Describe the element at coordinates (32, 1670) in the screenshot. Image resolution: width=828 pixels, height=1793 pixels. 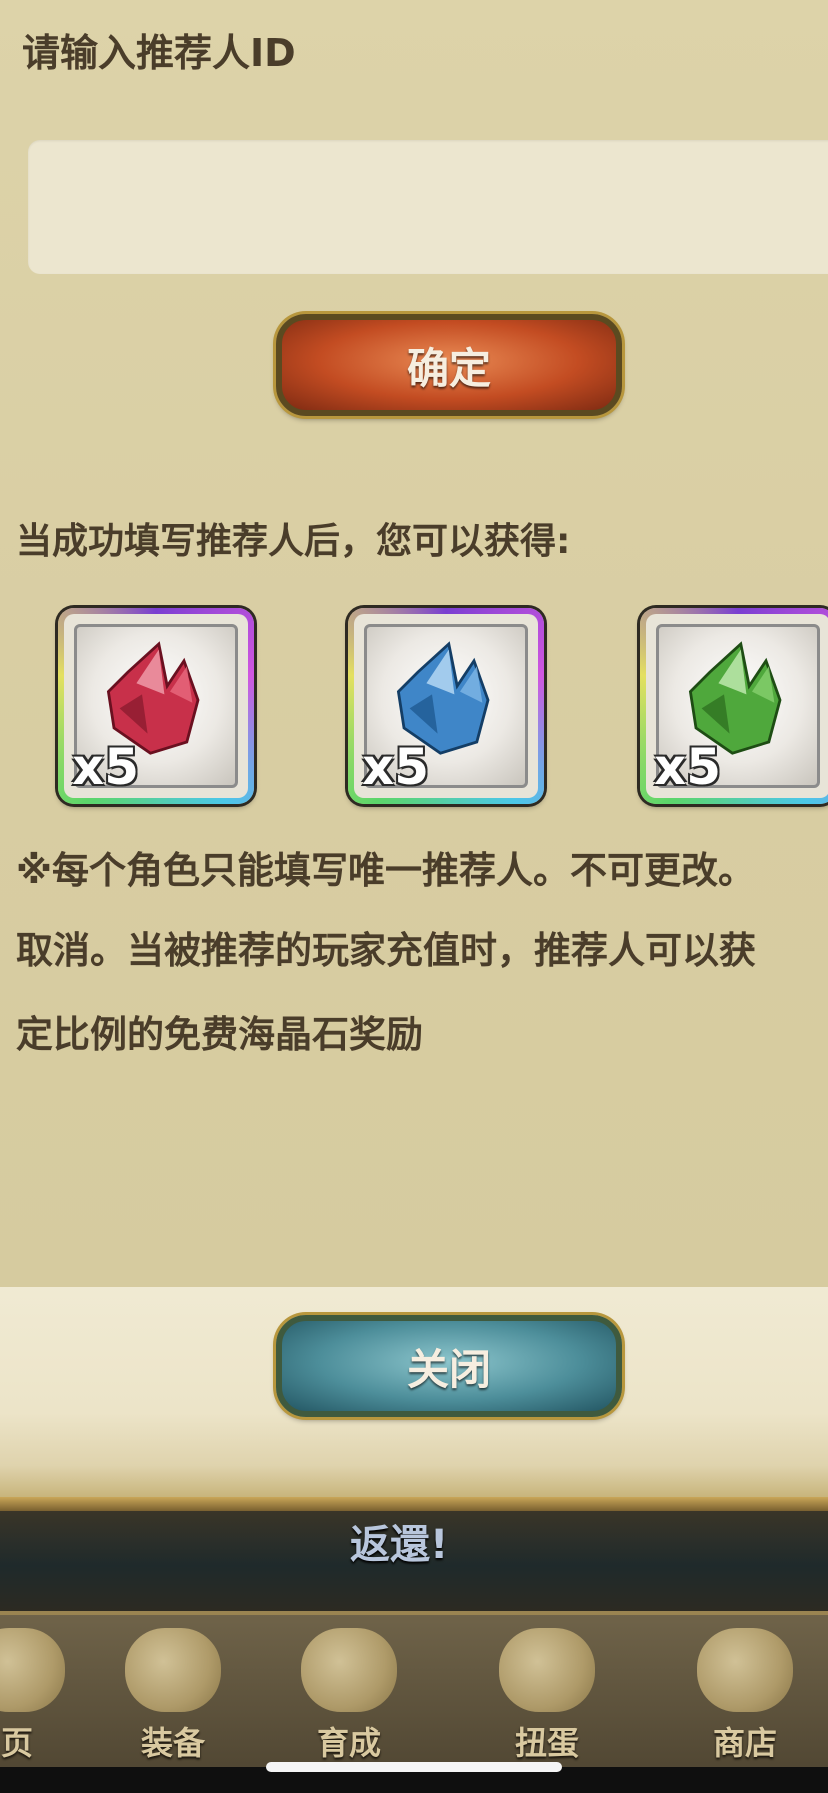
I see `home-icon` at that location.